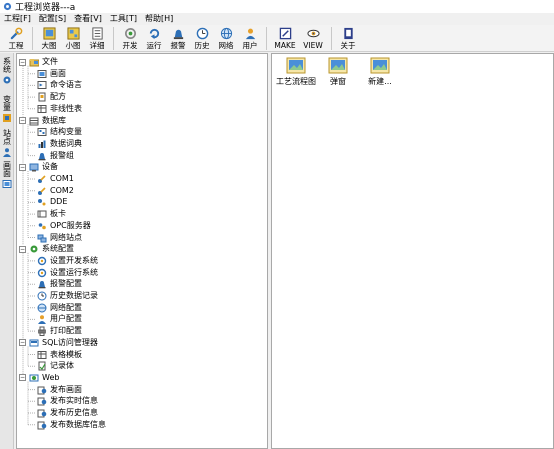  I want to click on tree-item-label: 网络站点, so click(66, 237).